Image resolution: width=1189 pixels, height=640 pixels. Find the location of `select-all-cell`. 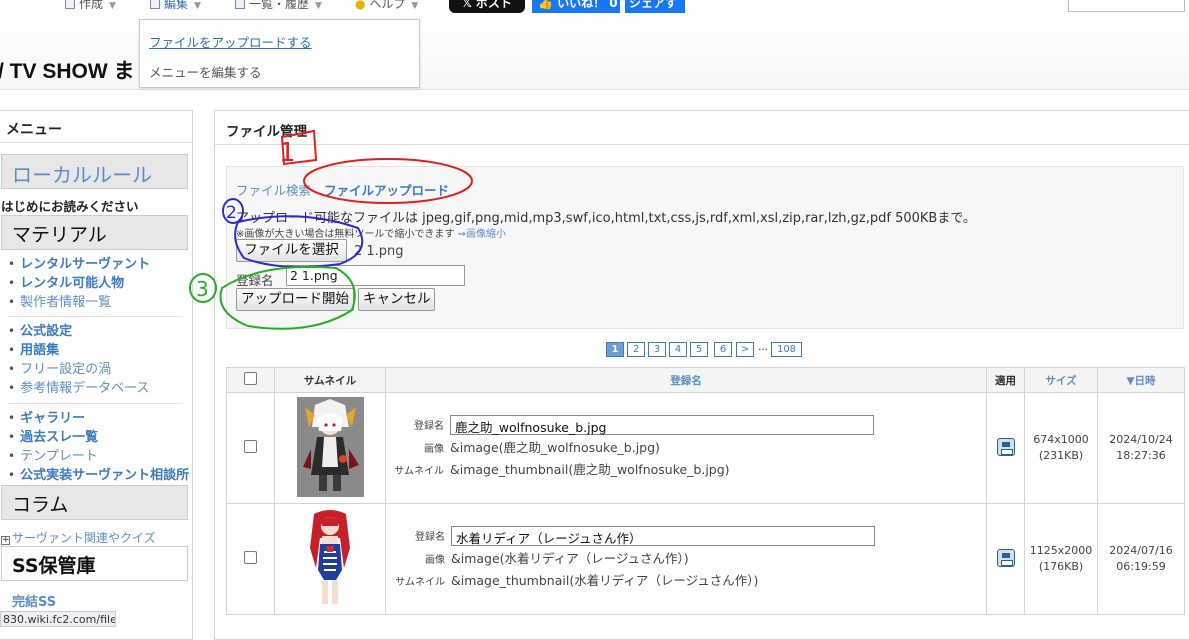

select-all-cell is located at coordinates (250, 380).